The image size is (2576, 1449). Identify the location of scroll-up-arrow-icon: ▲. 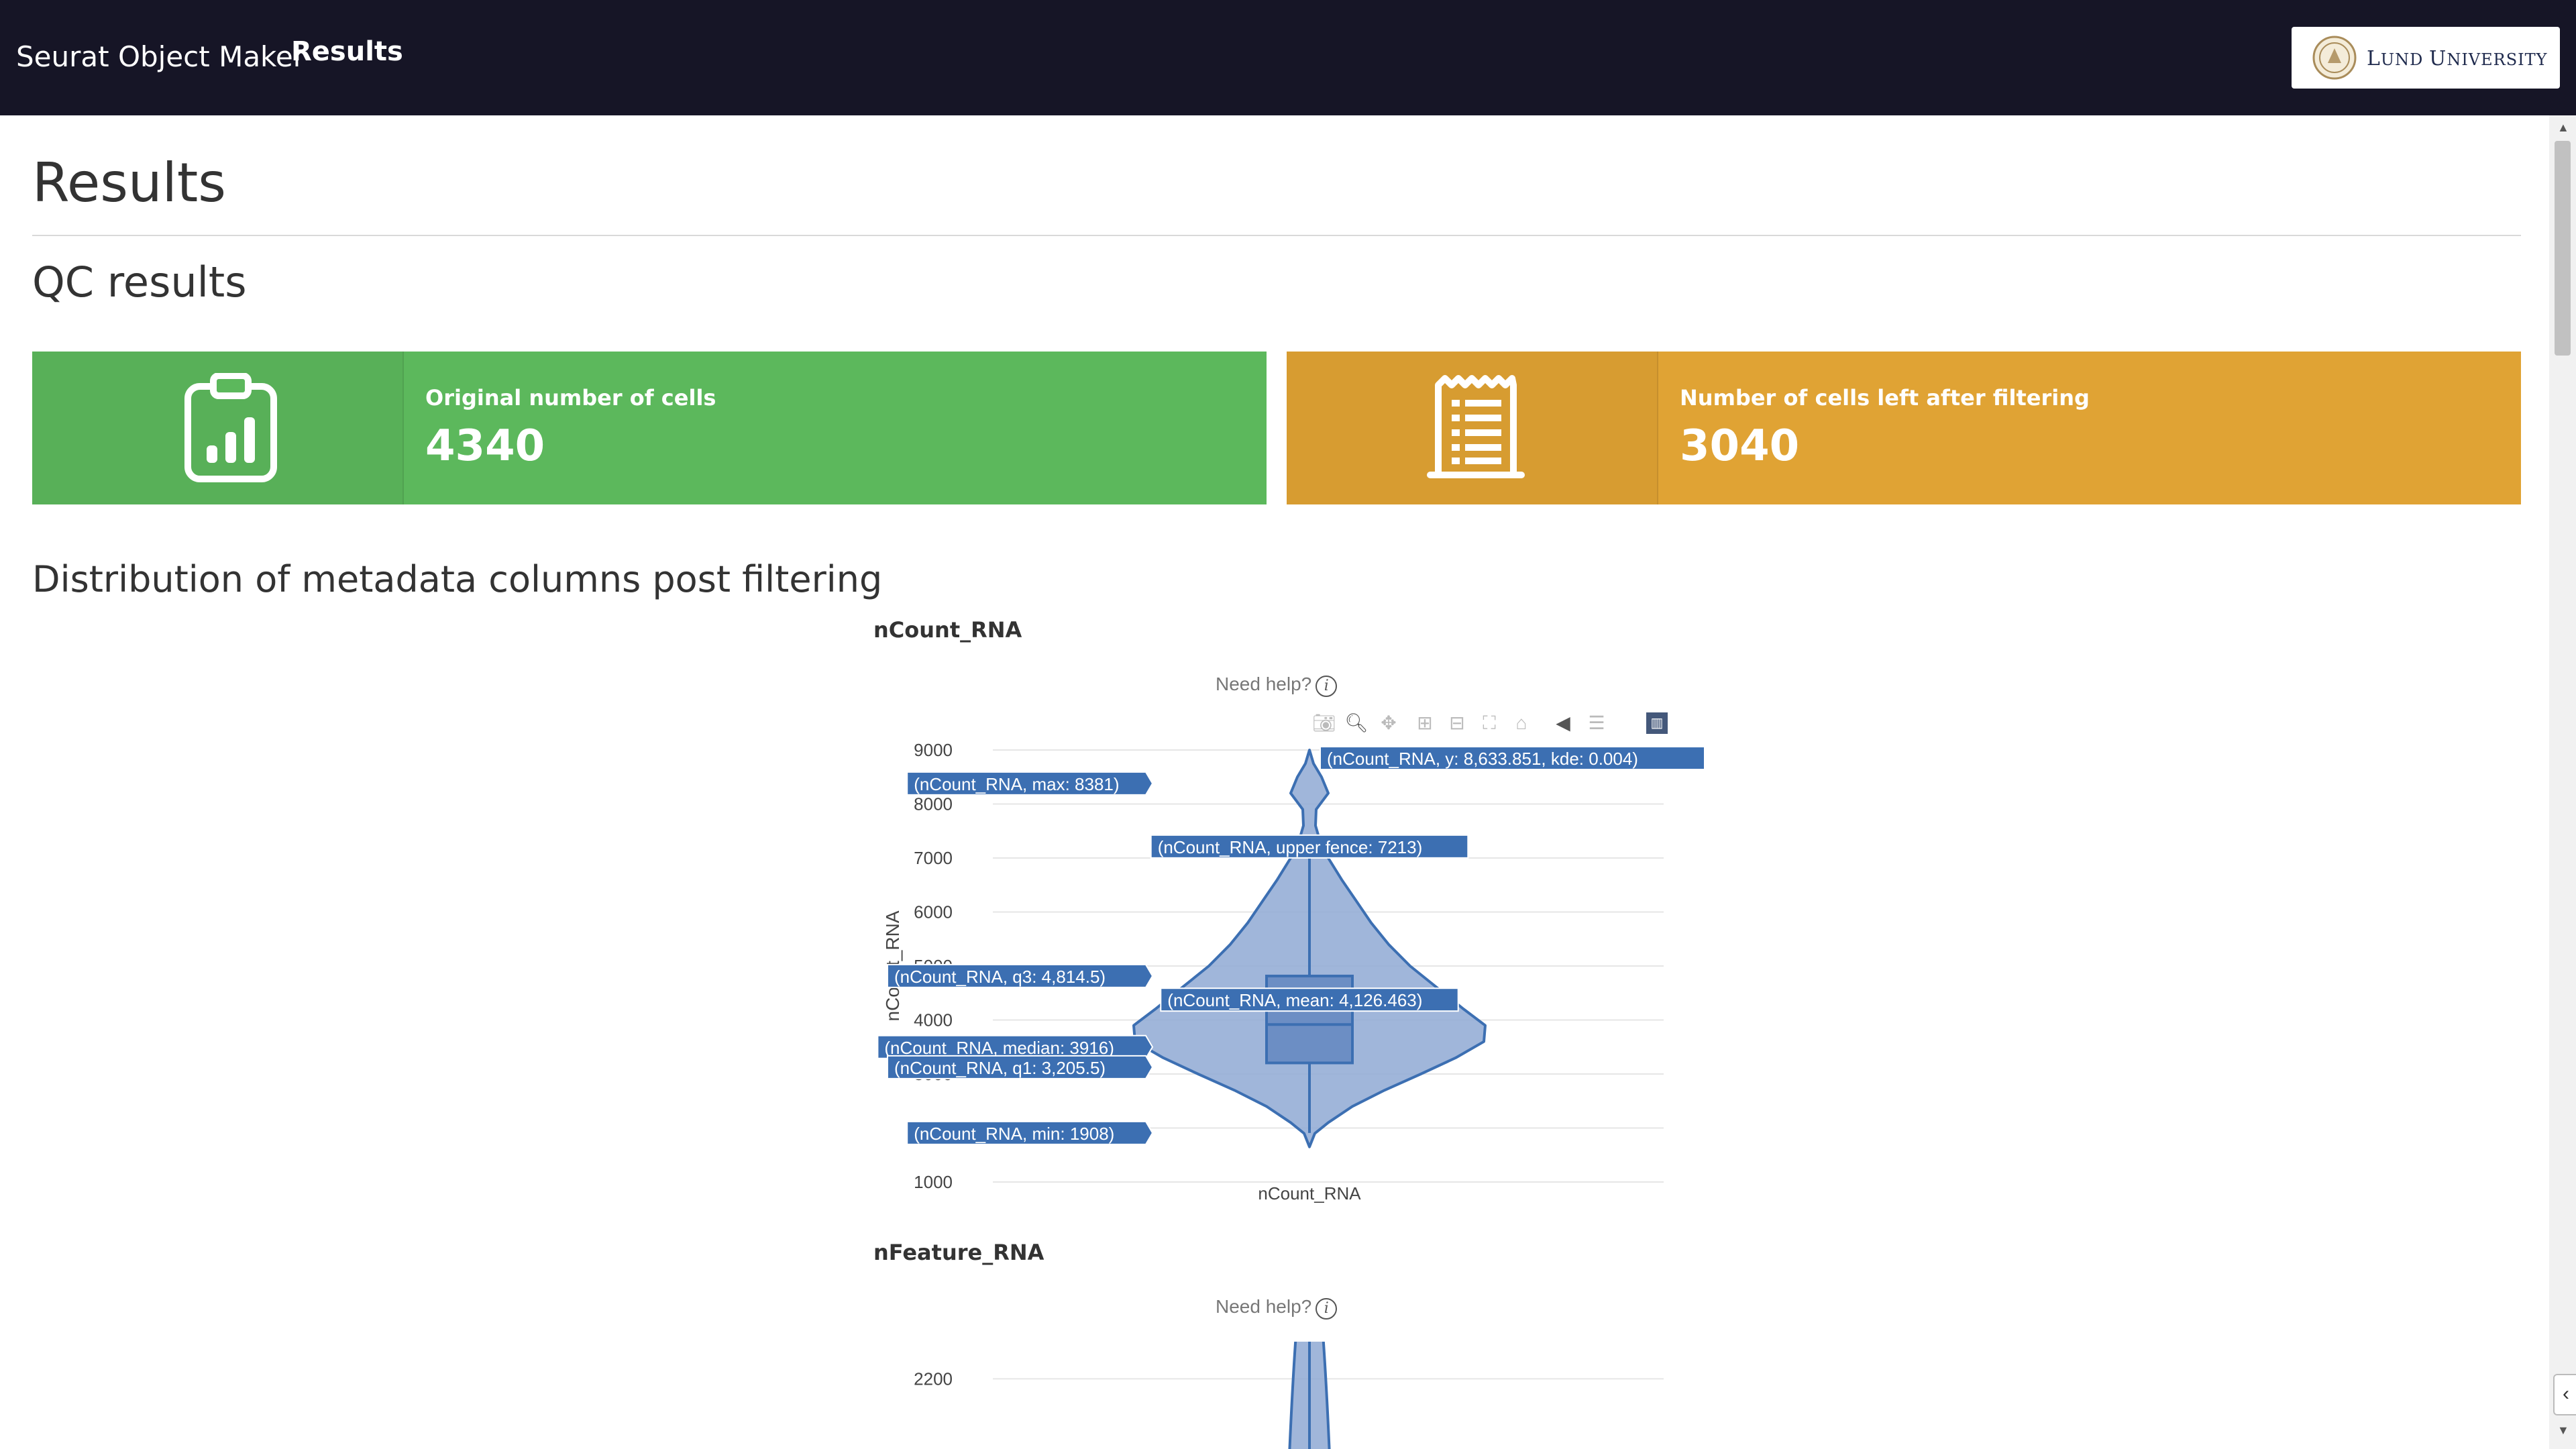
(2563, 128).